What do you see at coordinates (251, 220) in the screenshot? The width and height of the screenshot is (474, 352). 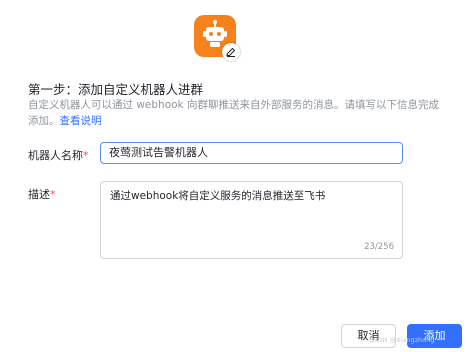 I see `description-textarea: 通过webhook将自定义服务的消息推送至飞书 23/256` at bounding box center [251, 220].